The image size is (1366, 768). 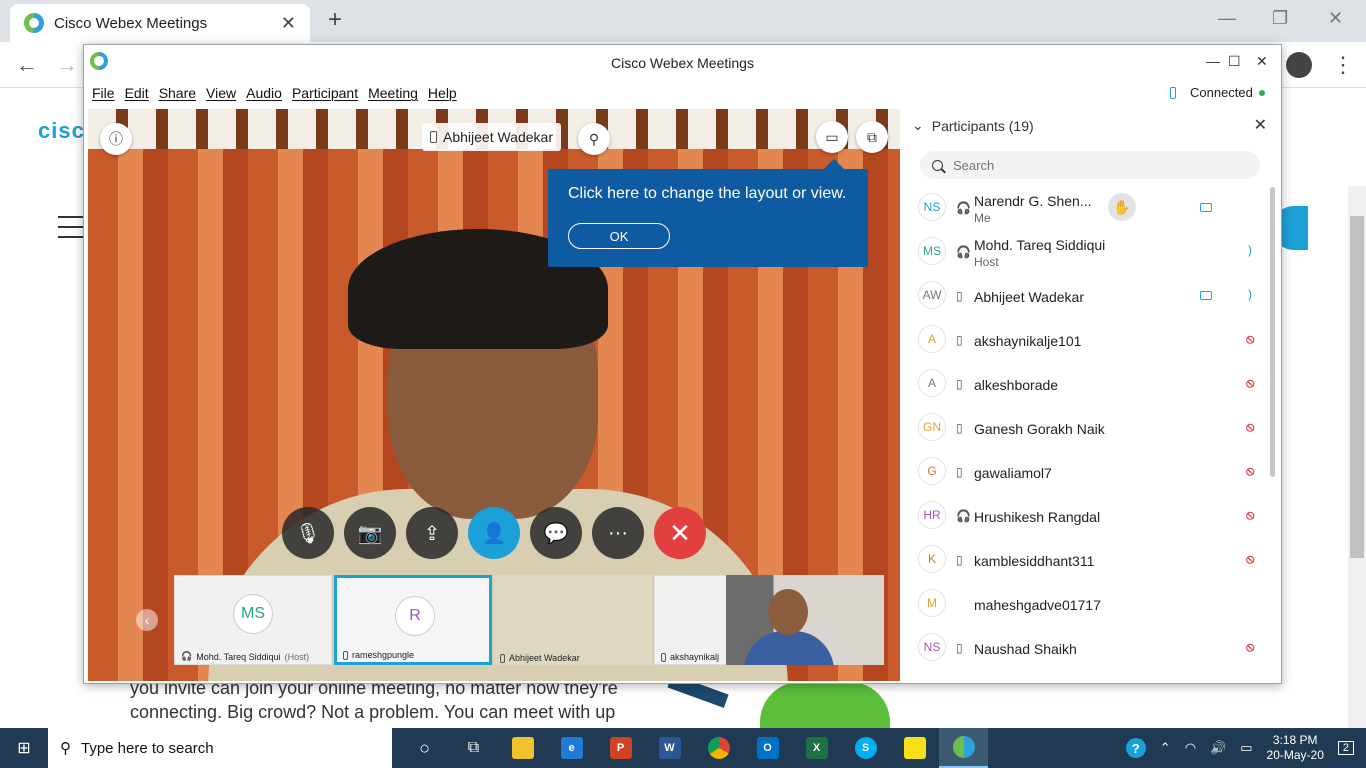 What do you see at coordinates (1173, 92) in the screenshot?
I see `phone-icon` at bounding box center [1173, 92].